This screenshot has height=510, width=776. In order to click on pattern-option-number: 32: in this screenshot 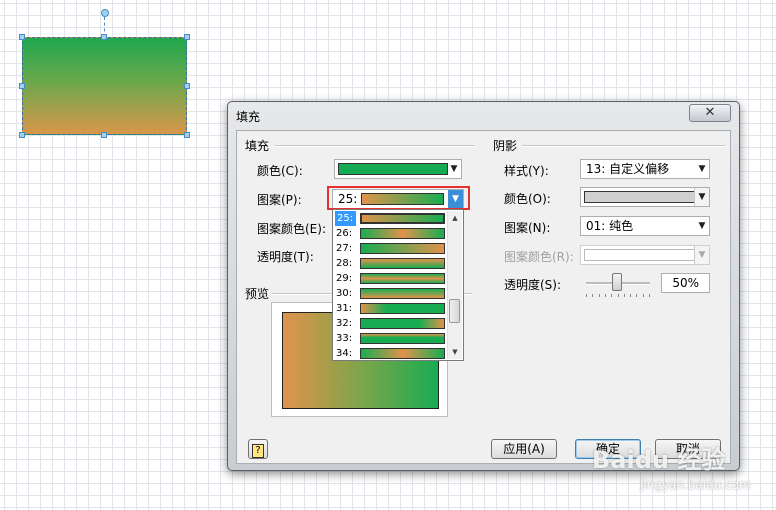, I will do `click(344, 323)`.